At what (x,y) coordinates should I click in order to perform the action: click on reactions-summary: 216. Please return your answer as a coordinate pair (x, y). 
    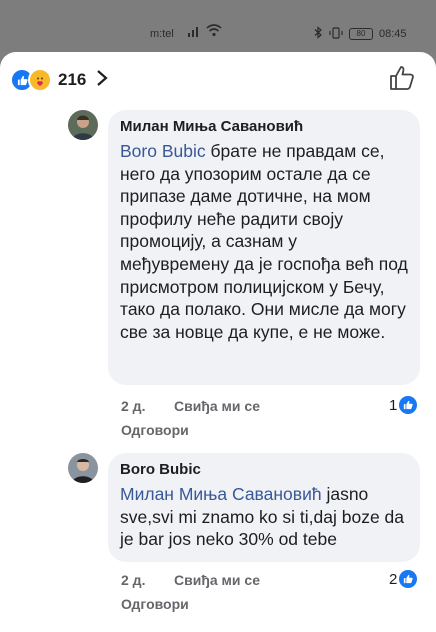
    Looking at the image, I should click on (59, 80).